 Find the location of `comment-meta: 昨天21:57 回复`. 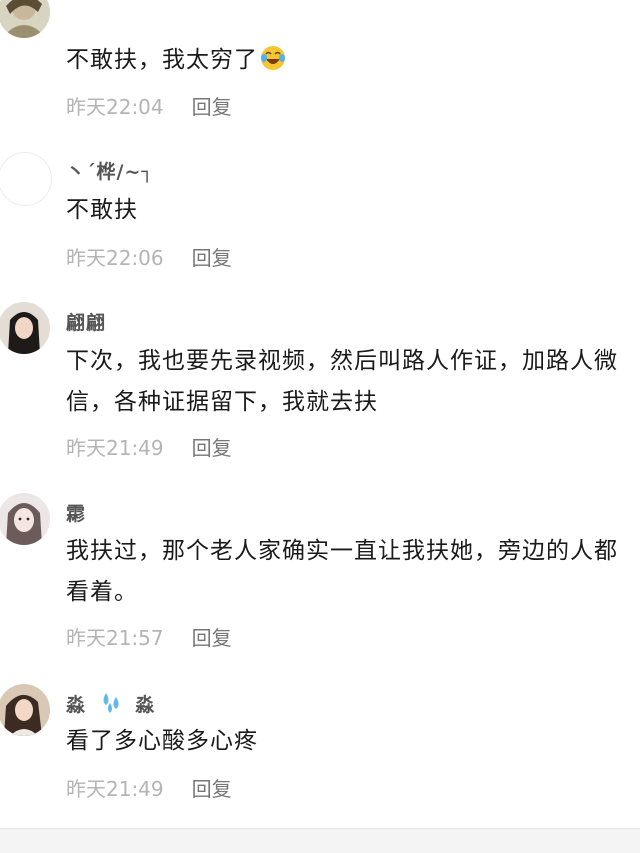

comment-meta: 昨天21:57 回复 is located at coordinates (149, 636).